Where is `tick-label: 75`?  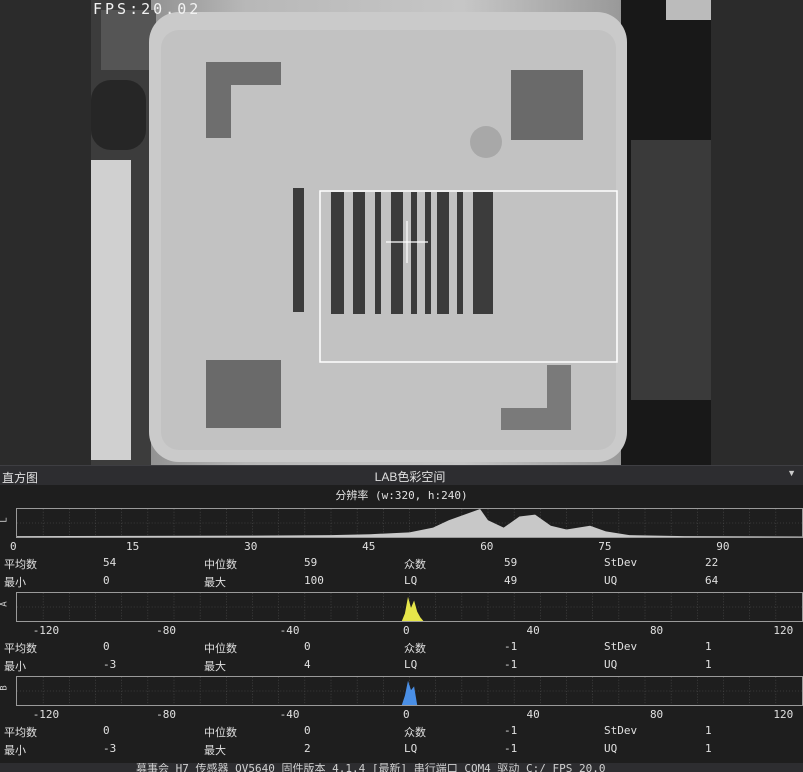 tick-label: 75 is located at coordinates (605, 546).